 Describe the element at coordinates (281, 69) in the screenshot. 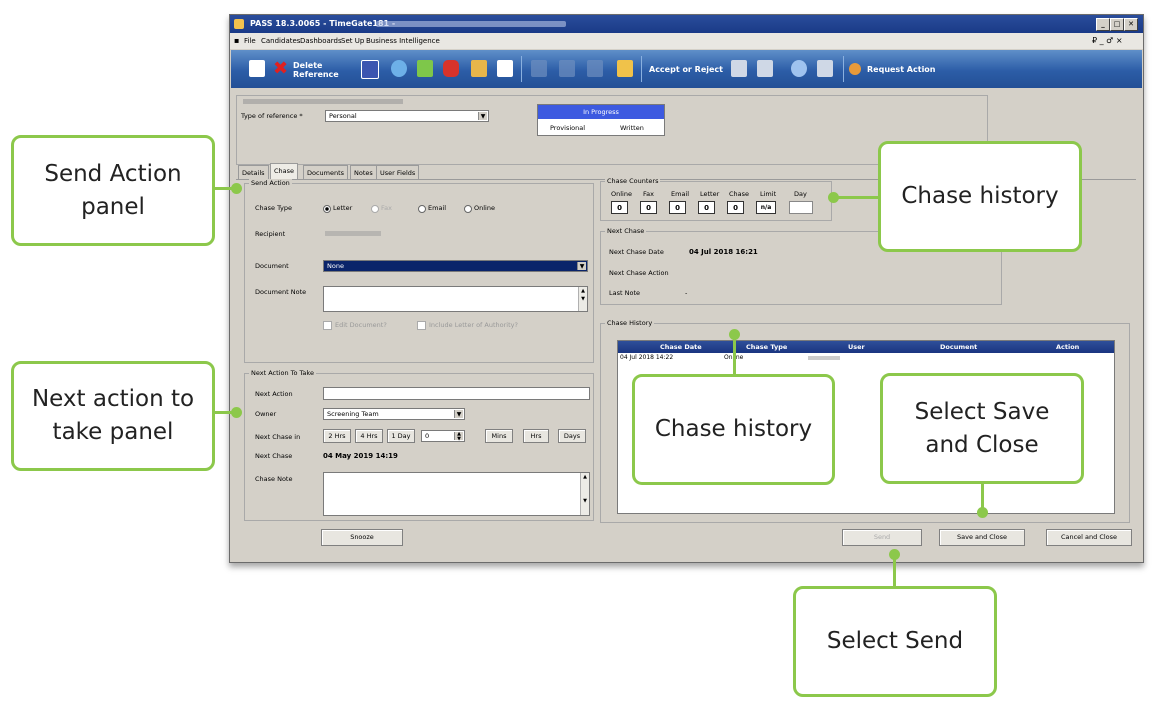

I see `delete-icon: ✖` at that location.